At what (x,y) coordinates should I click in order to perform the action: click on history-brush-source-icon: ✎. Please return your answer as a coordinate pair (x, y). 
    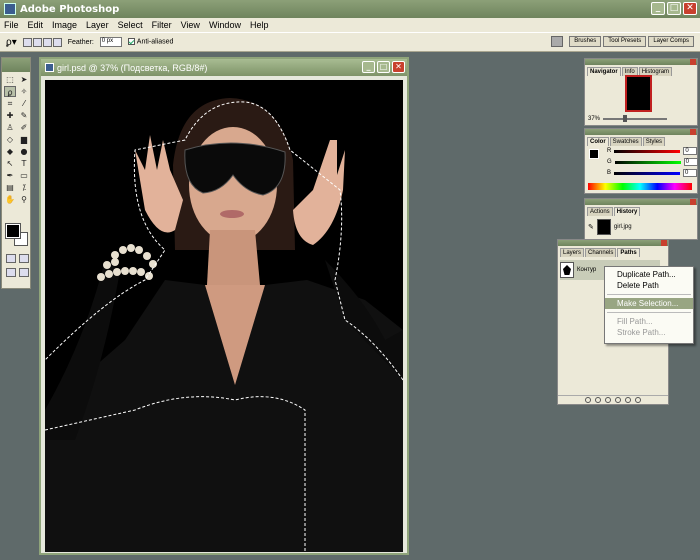
    Looking at the image, I should click on (591, 227).